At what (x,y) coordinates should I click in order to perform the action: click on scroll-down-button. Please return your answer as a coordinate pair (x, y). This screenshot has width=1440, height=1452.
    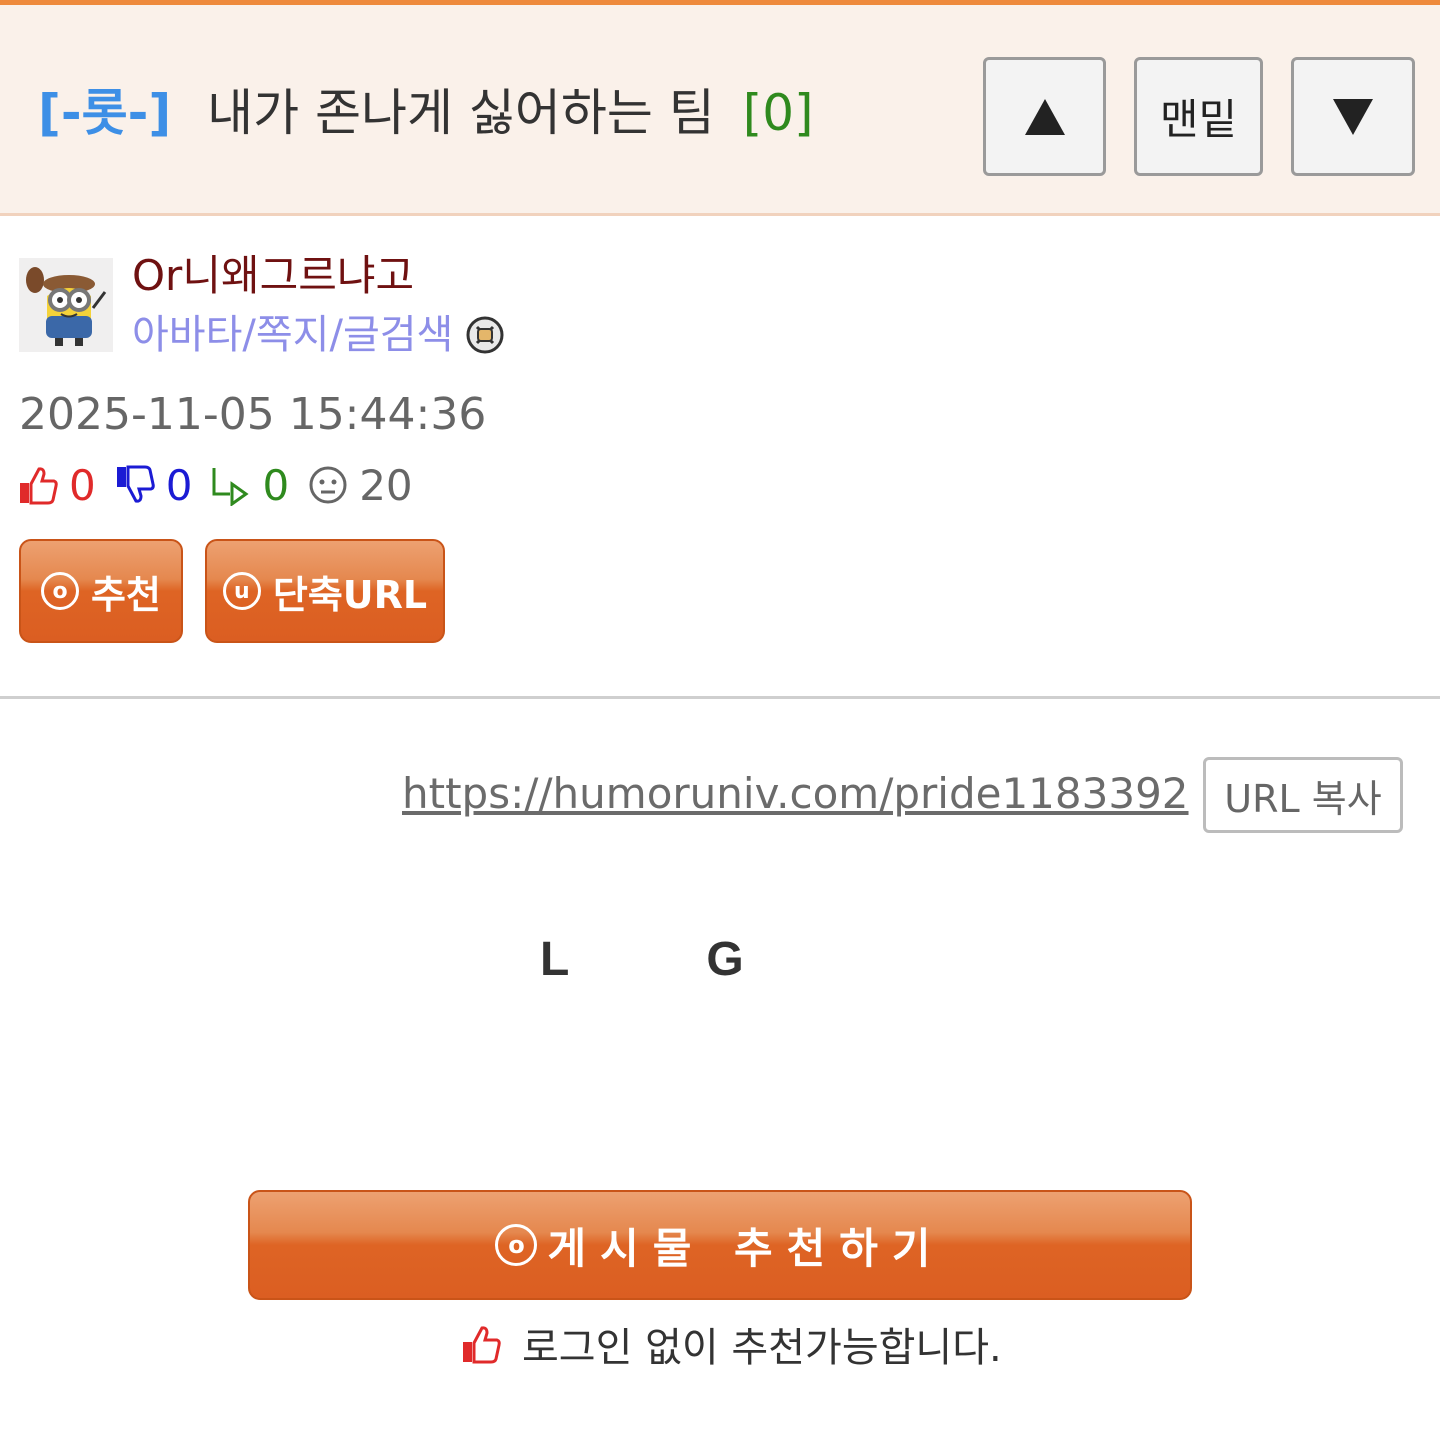
    Looking at the image, I should click on (1353, 116).